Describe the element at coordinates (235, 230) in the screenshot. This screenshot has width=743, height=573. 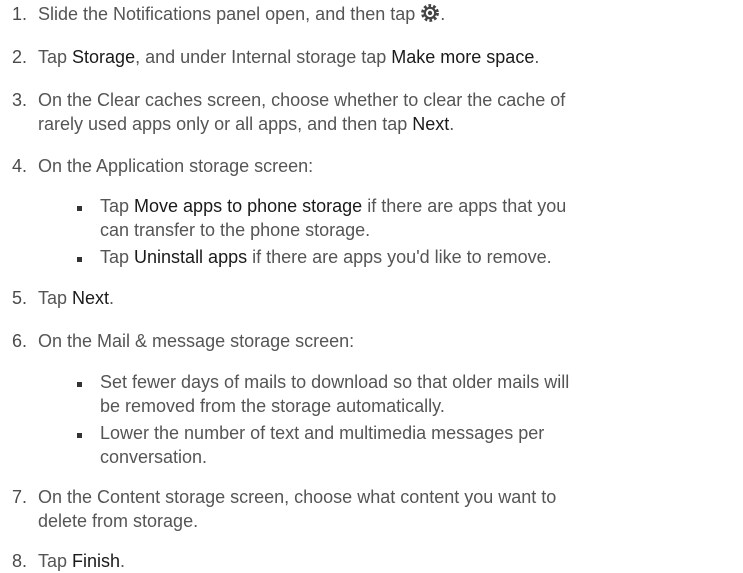
I see `sub-4-1-line-2: can transfer to the phone storage.` at that location.